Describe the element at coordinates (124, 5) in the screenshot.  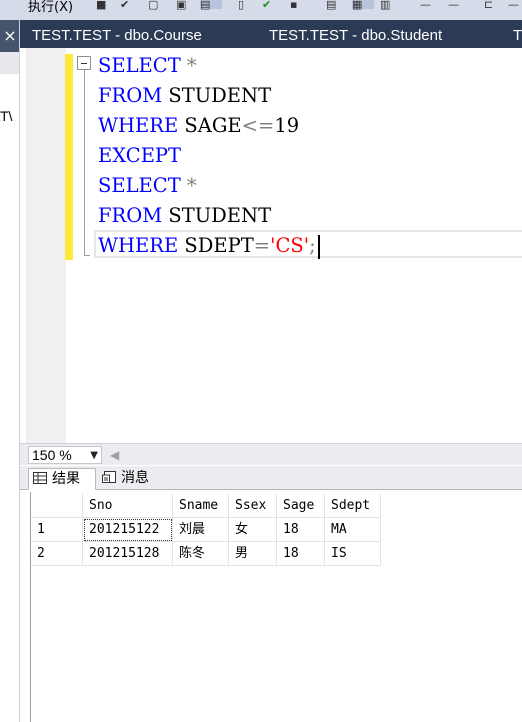
I see `debug-icon: ✔` at that location.